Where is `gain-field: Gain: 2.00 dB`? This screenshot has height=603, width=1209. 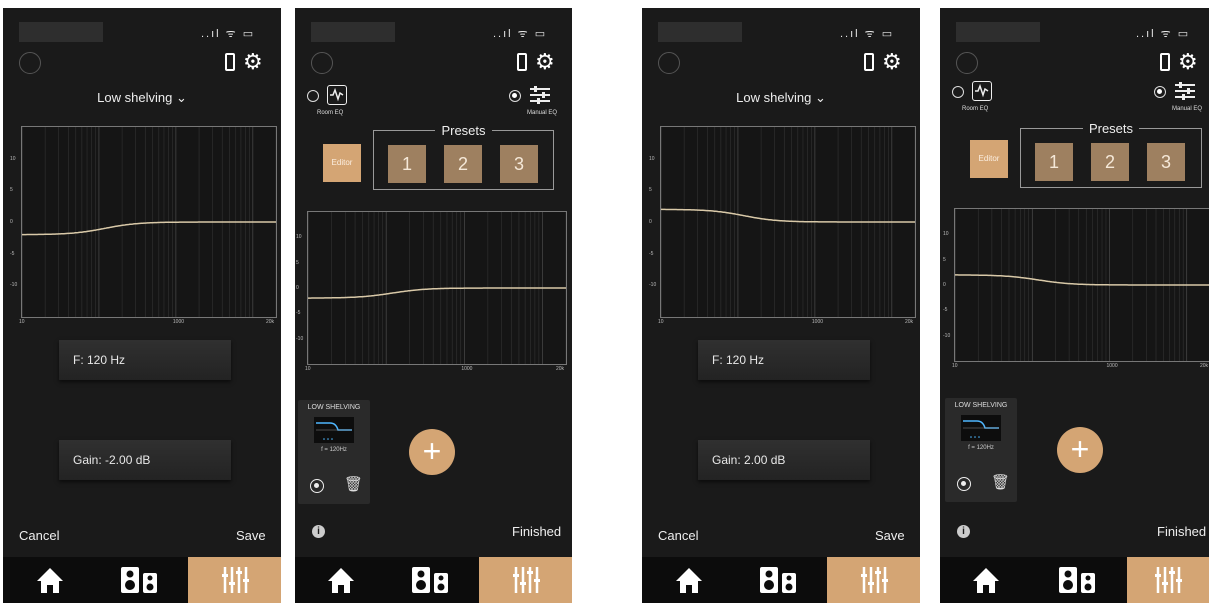
gain-field: Gain: 2.00 dB is located at coordinates (784, 460).